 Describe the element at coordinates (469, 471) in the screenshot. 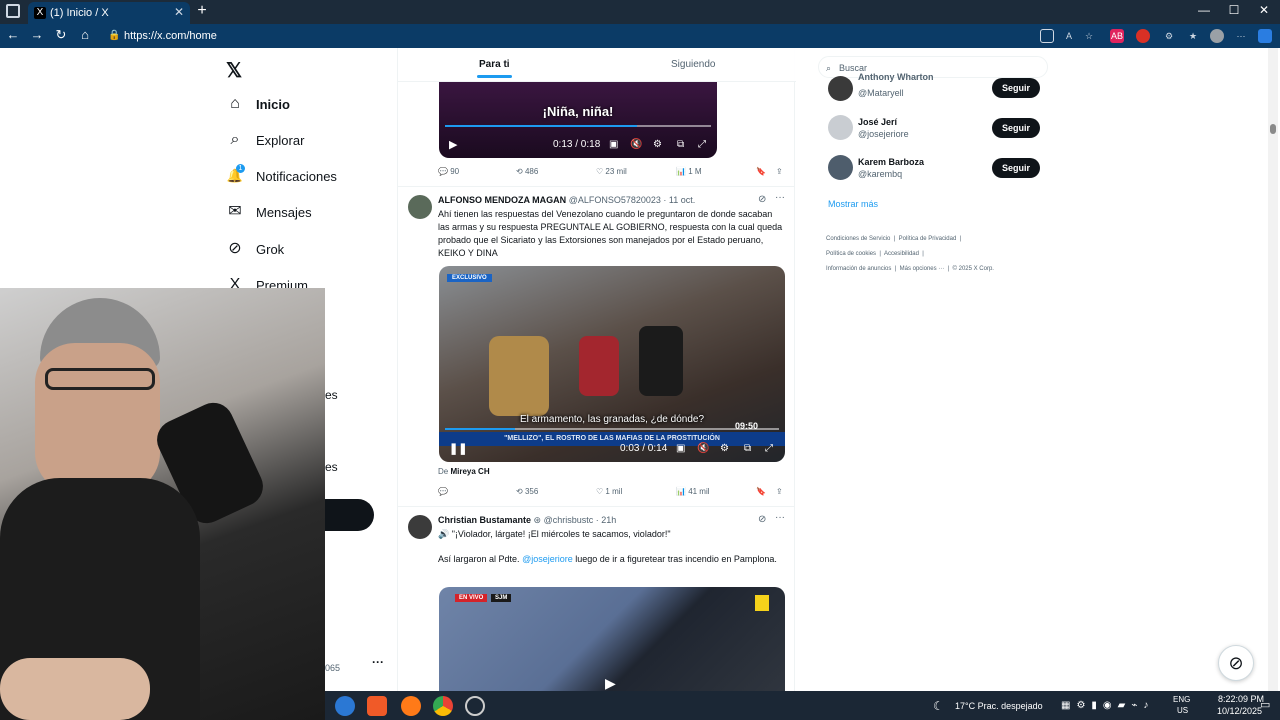

I see `from-user: Mireya CH` at that location.